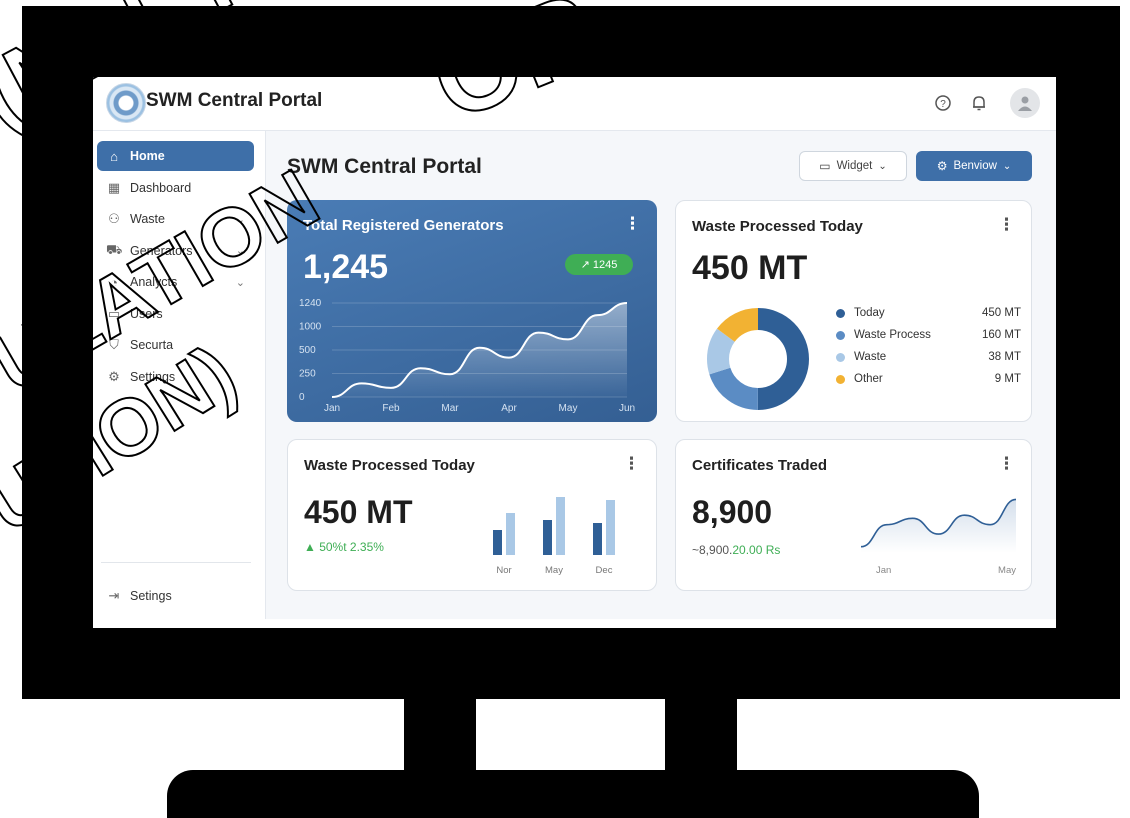 The height and width of the screenshot is (818, 1130). I want to click on y-tick-label: 250, so click(307, 374).